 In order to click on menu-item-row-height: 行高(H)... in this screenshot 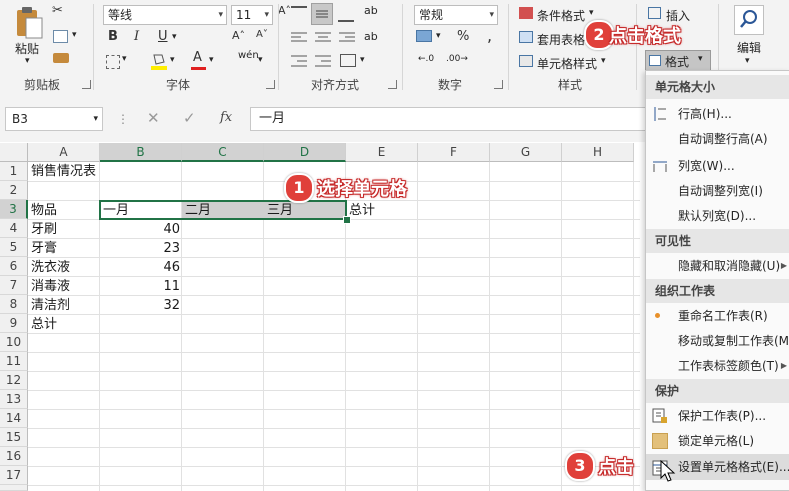, I will do `click(717, 114)`.